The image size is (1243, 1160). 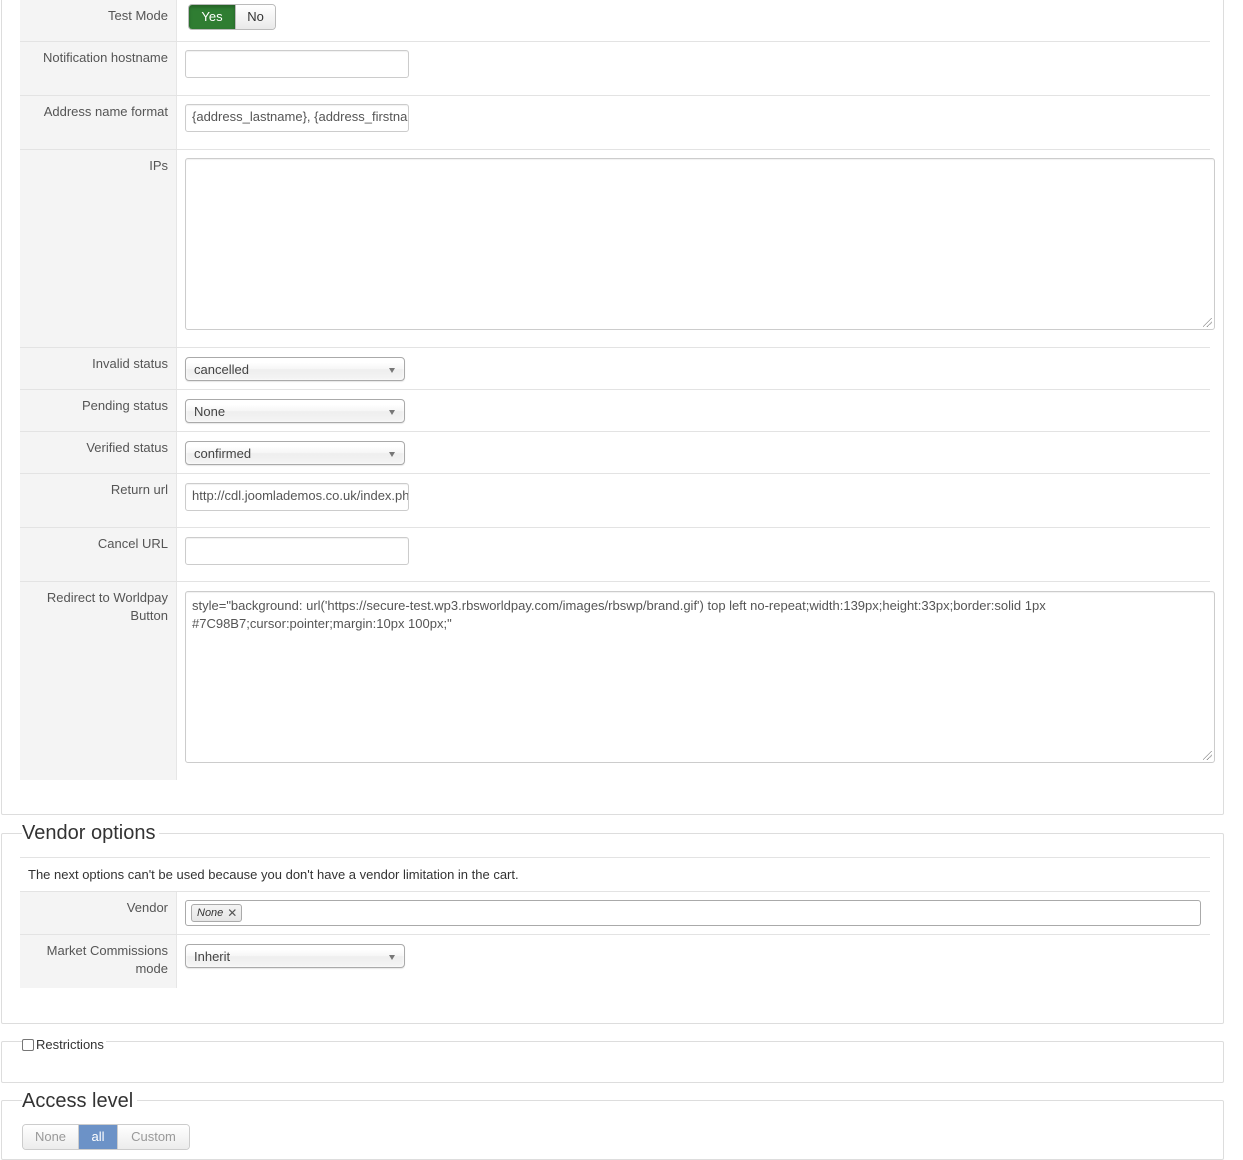 What do you see at coordinates (615, 961) in the screenshot?
I see `row-market-commissions: Market Commissions mode Inherit` at bounding box center [615, 961].